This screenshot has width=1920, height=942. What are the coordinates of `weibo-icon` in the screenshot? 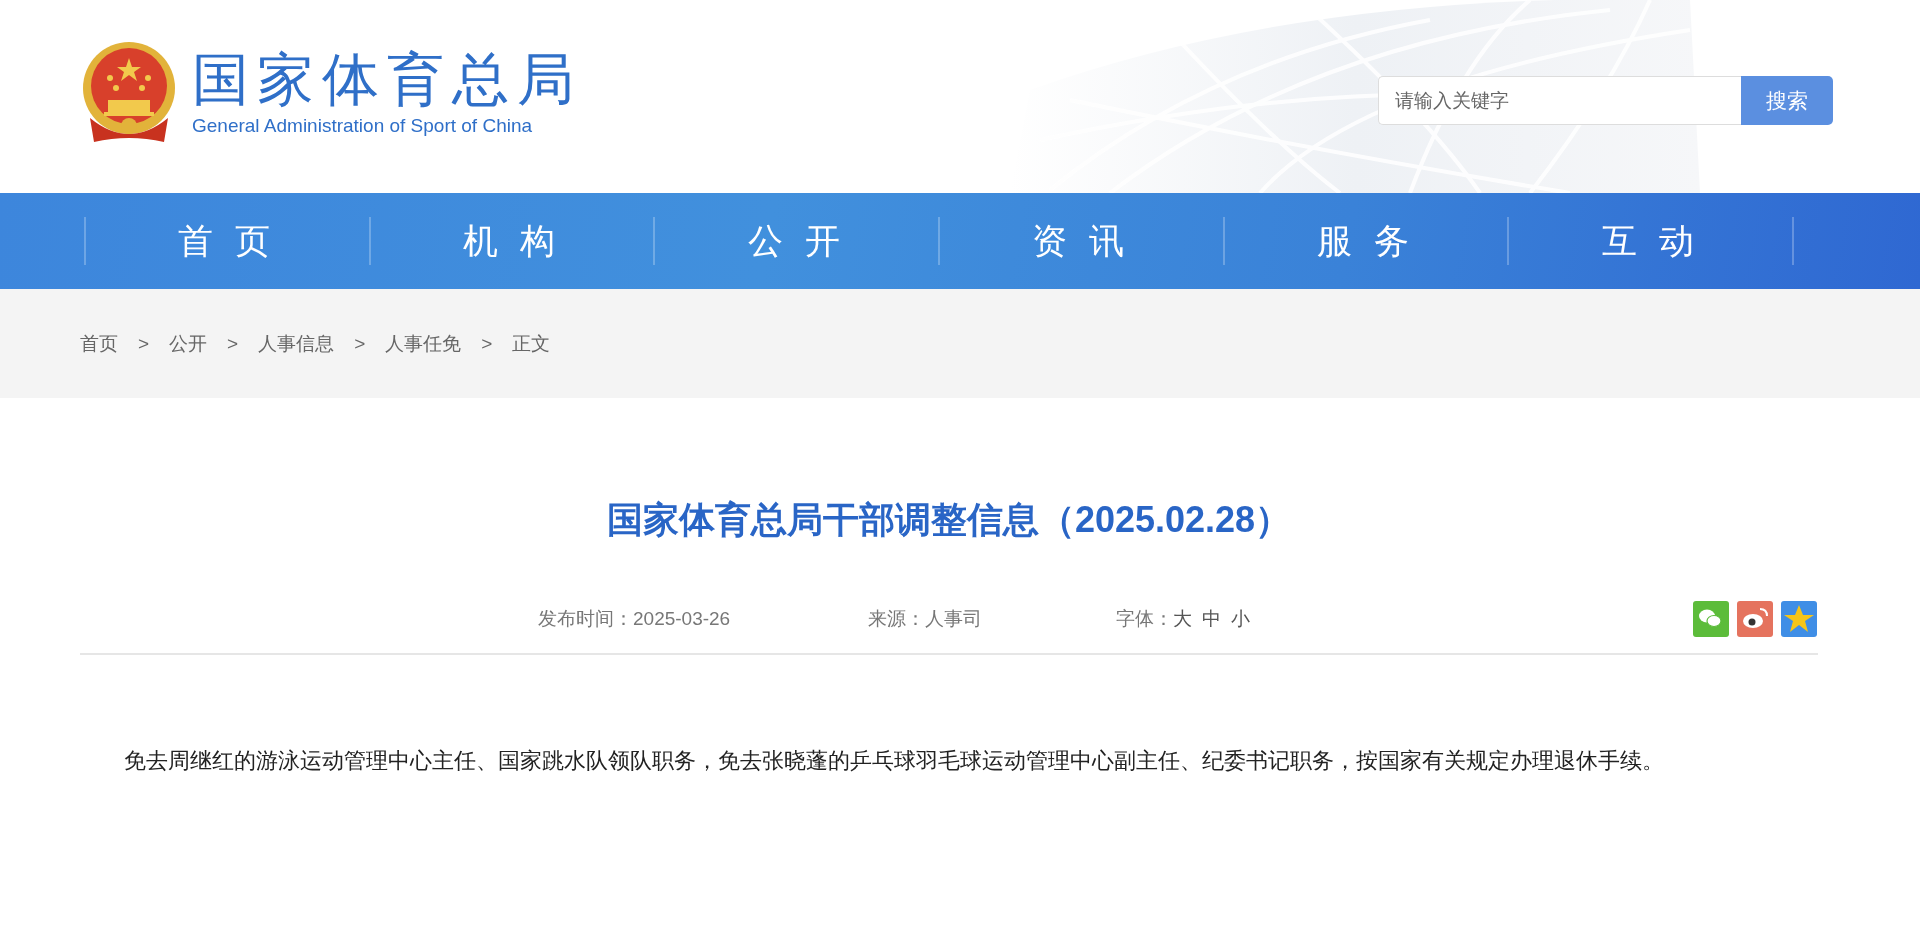 It's located at (1755, 619).